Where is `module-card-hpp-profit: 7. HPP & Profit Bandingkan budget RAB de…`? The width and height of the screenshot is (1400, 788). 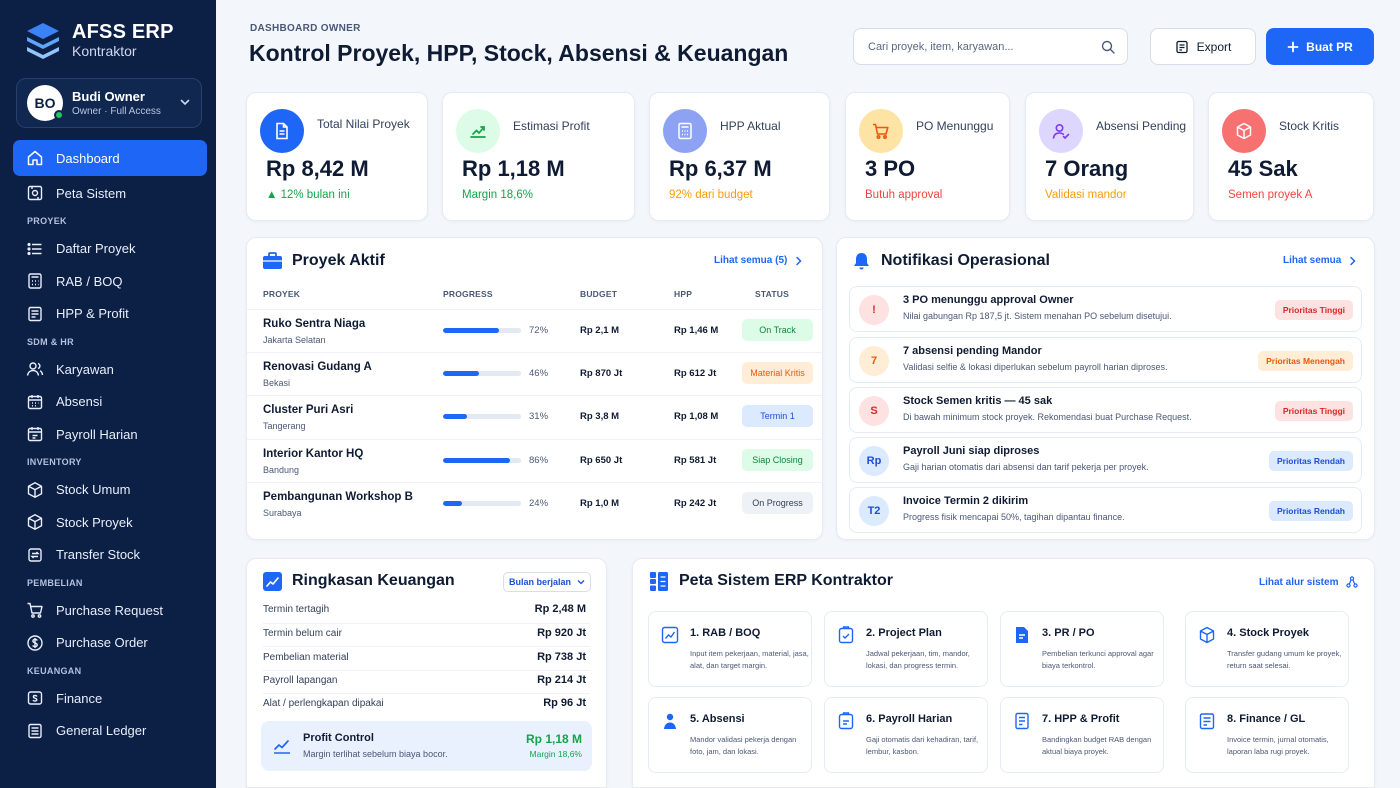
module-card-hpp-profit: 7. HPP & Profit Bandingkan budget RAB de… is located at coordinates (1082, 735).